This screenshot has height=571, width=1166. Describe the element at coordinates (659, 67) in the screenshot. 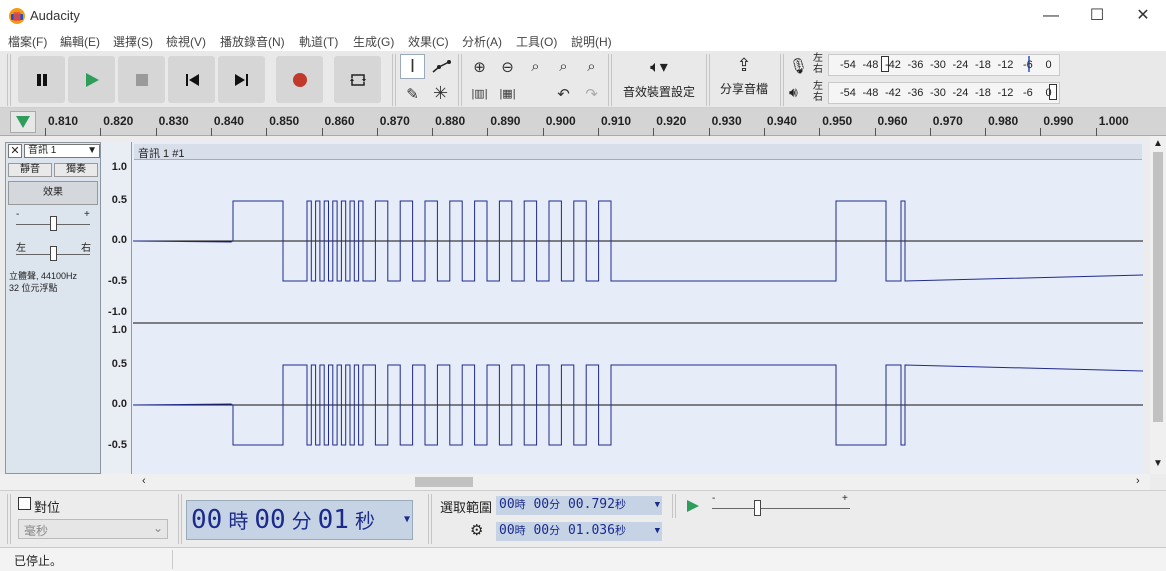

I see `speaker-icon: 🔈︎▾` at that location.